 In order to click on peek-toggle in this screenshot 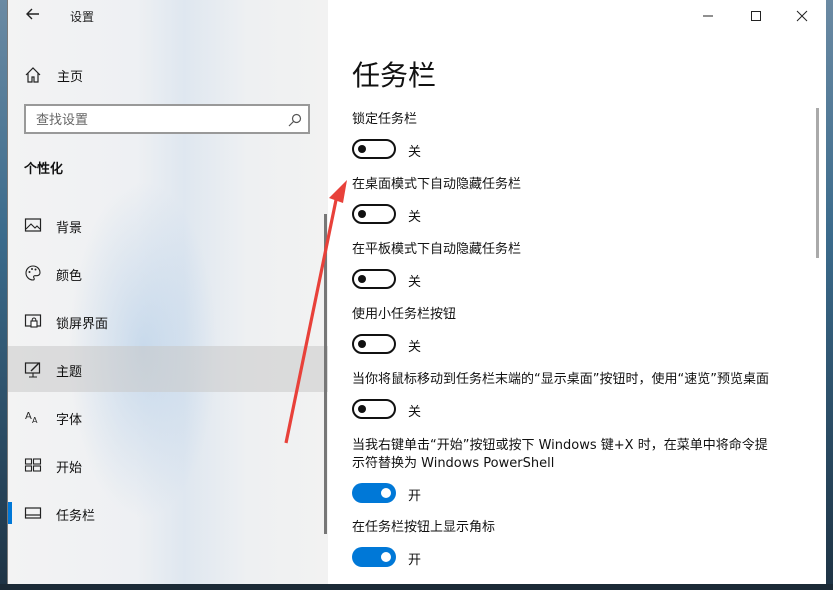, I will do `click(374, 409)`.